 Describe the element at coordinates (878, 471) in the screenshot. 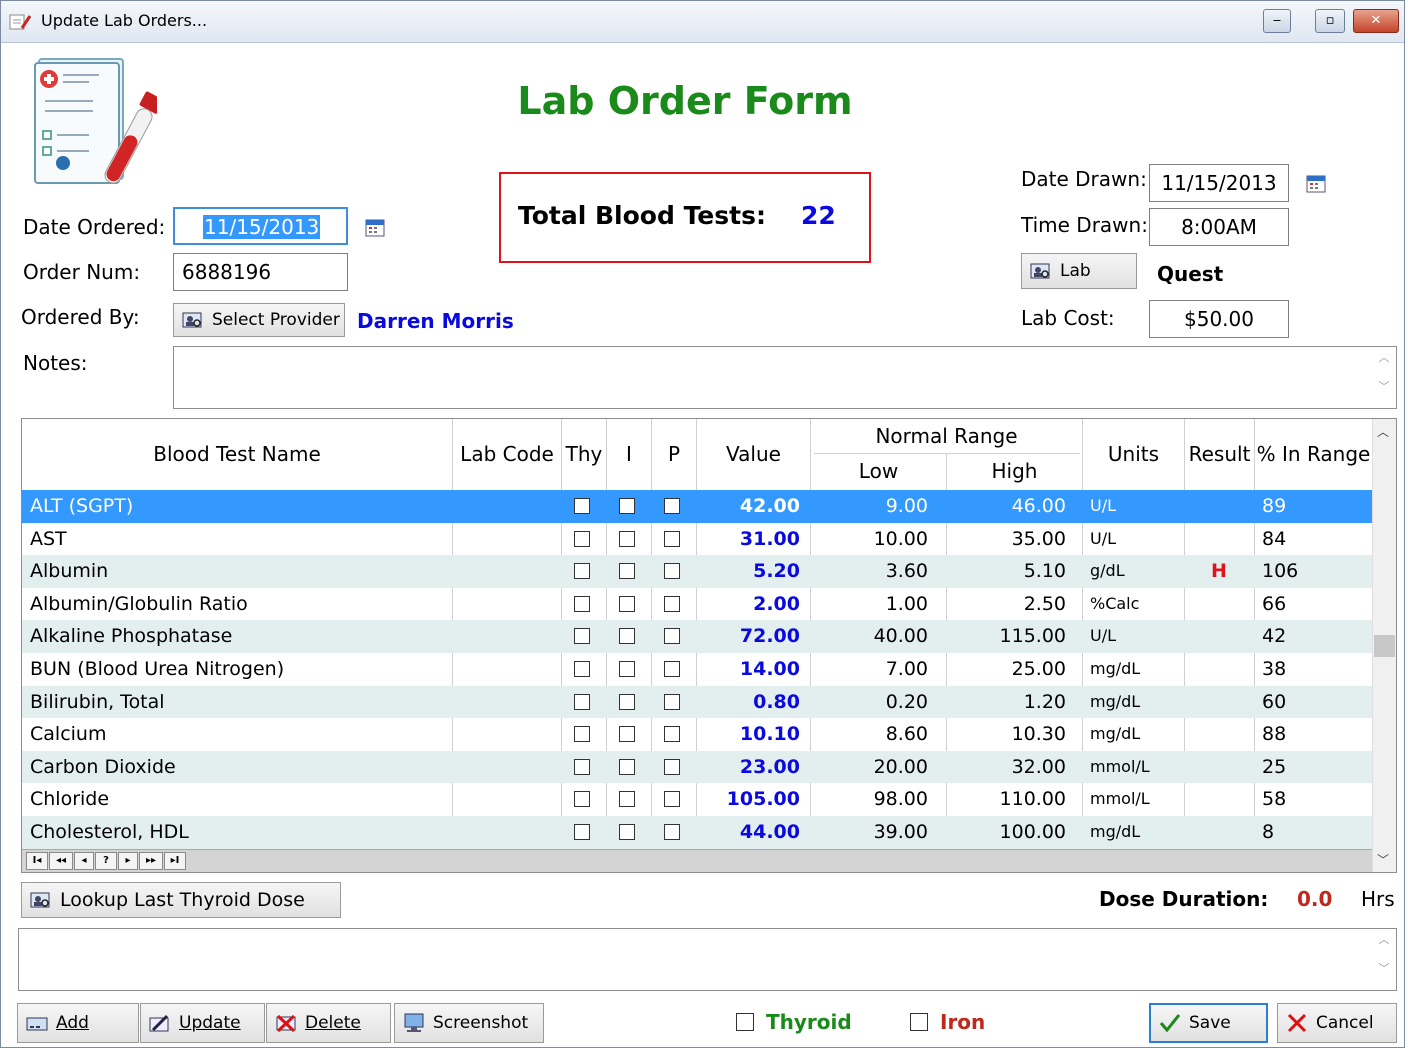

I see `header-low: Low` at that location.